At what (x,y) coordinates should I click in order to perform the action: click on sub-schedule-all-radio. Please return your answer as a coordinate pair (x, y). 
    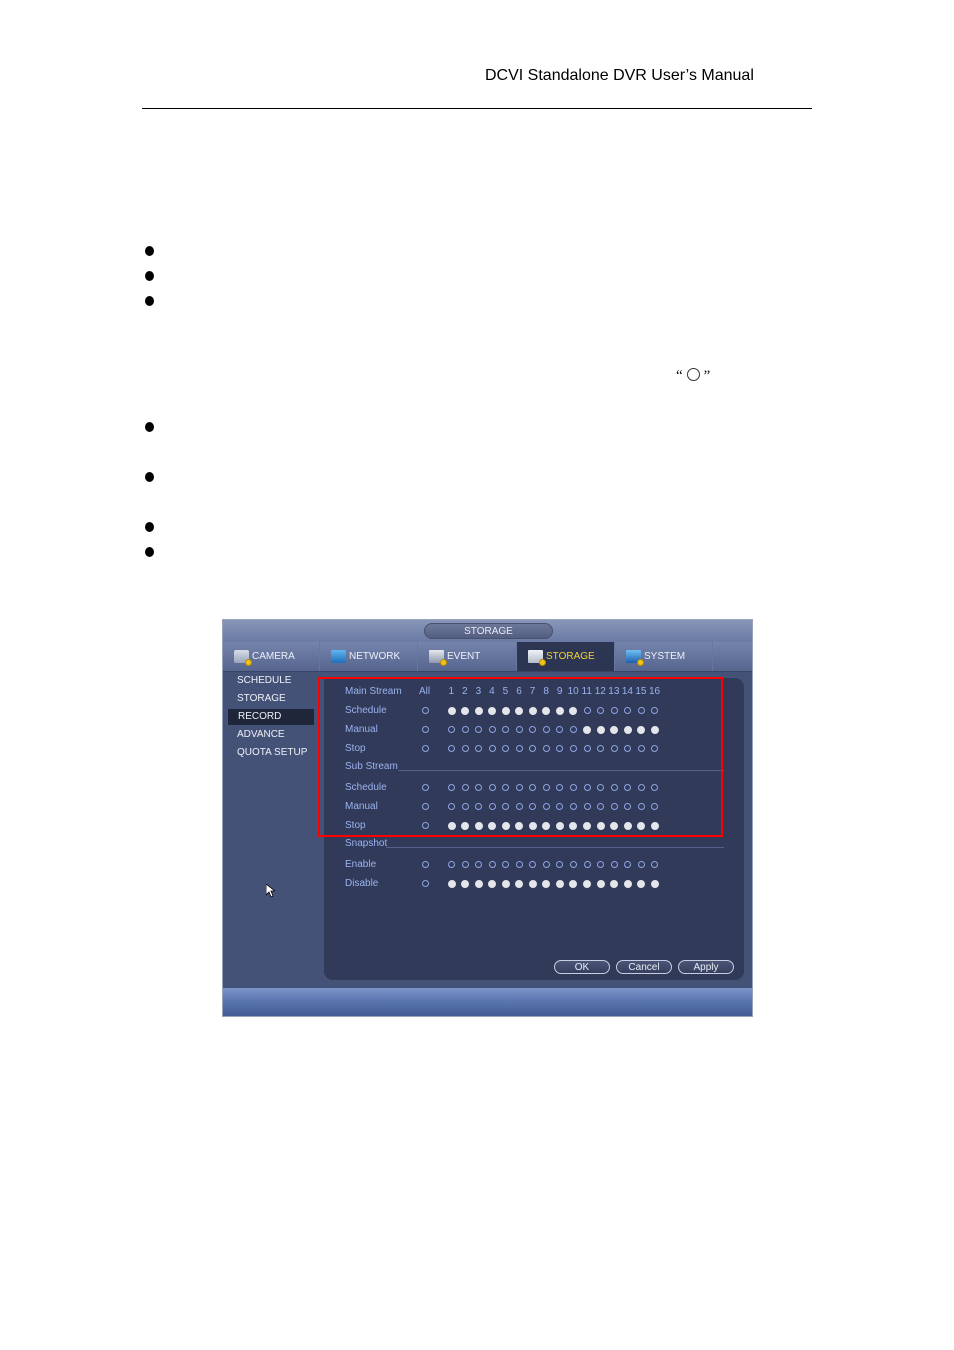
    Looking at the image, I should click on (425, 787).